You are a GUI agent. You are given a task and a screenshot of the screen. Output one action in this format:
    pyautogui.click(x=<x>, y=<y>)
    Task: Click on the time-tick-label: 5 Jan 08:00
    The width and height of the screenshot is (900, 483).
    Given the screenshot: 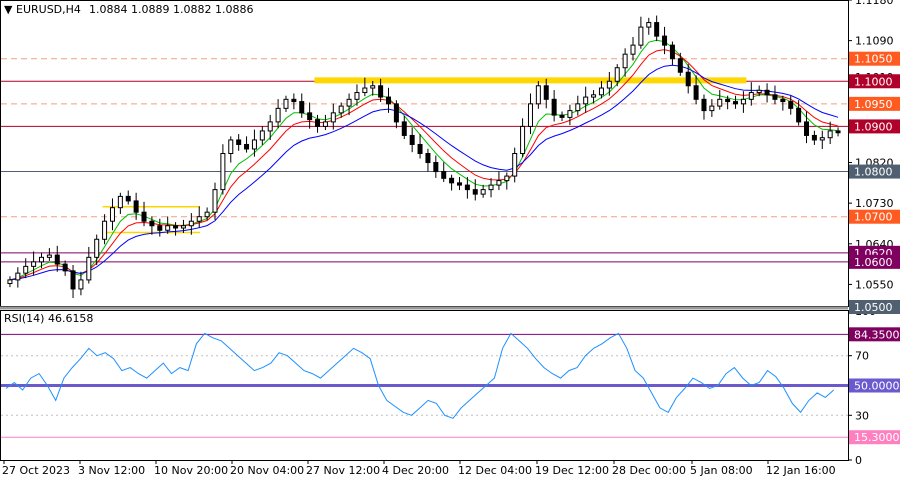 What is the action you would take?
    pyautogui.click(x=721, y=470)
    